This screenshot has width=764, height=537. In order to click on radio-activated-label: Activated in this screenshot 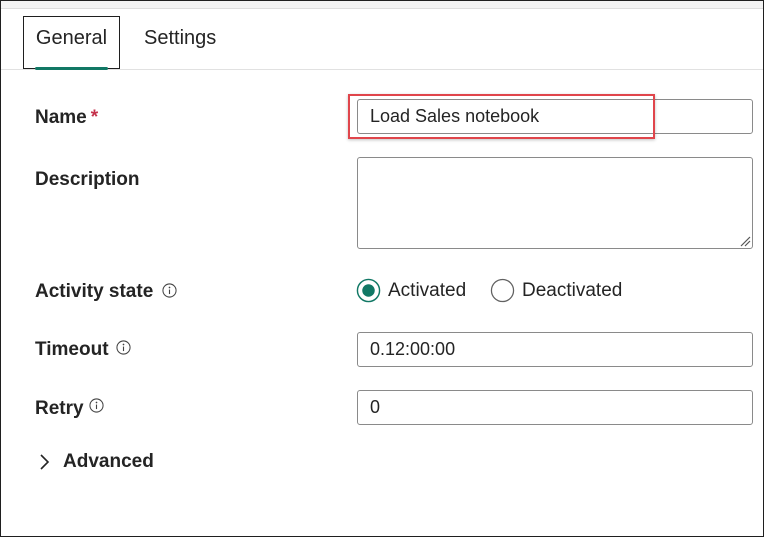, I will do `click(427, 291)`.